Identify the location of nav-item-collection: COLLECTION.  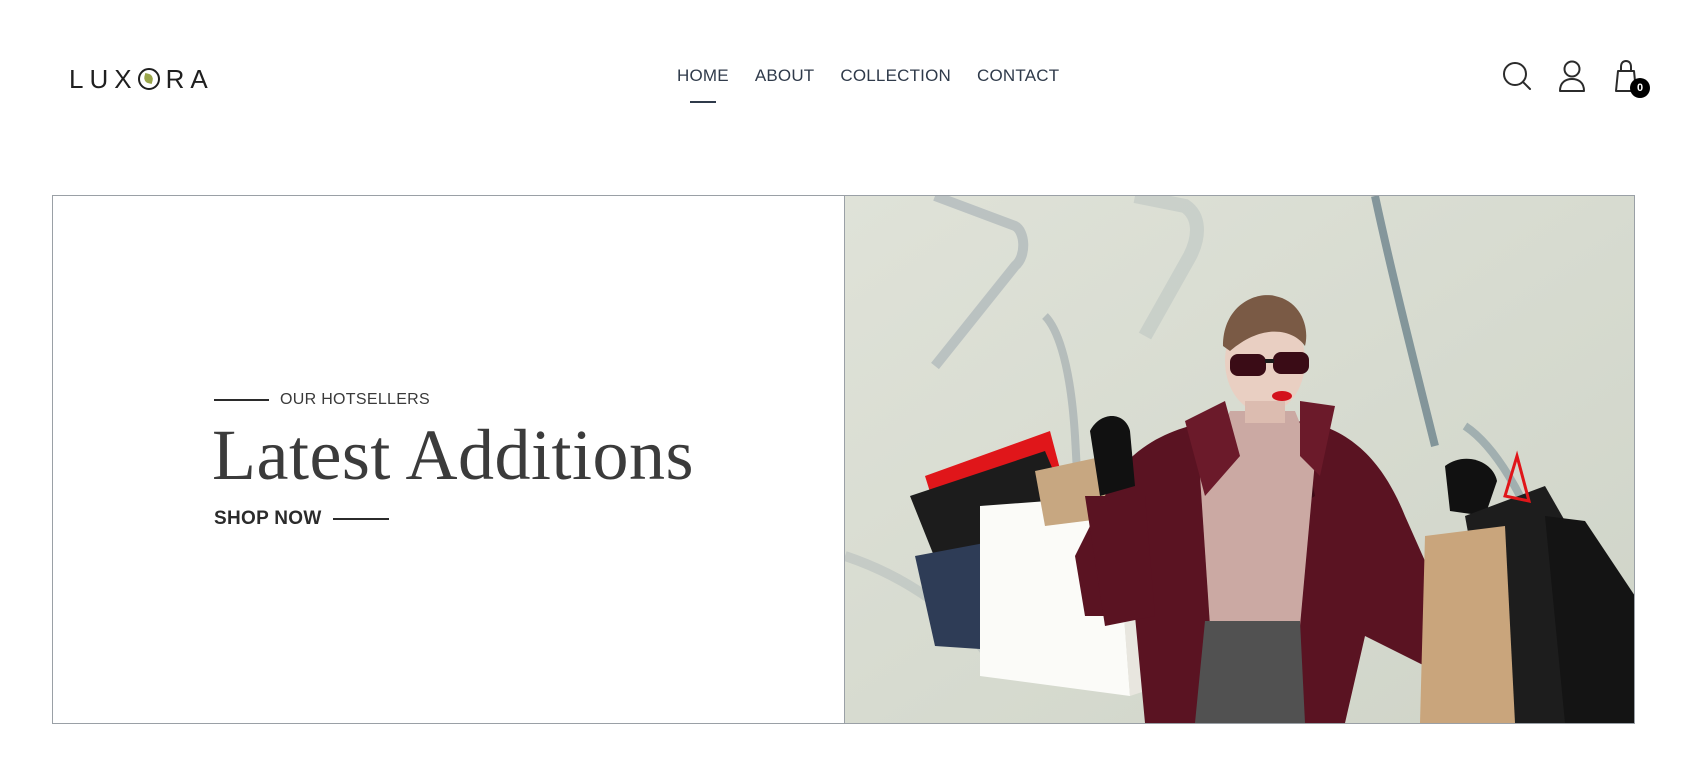
(895, 76).